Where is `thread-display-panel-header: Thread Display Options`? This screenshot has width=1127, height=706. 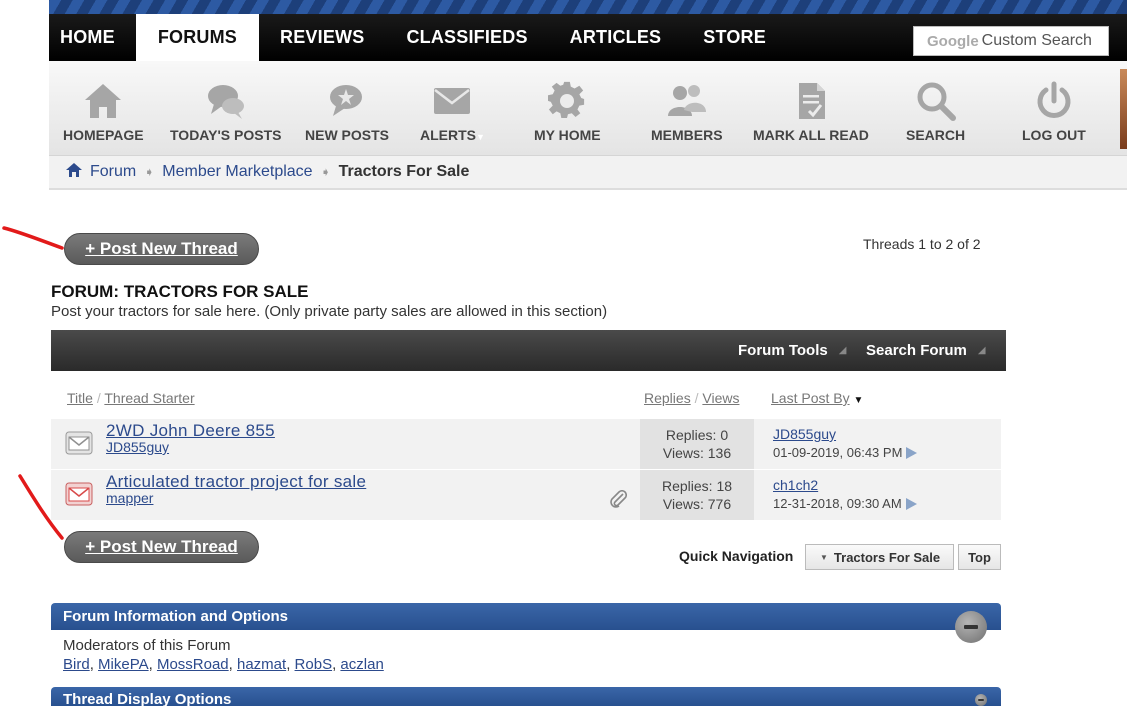
thread-display-panel-header: Thread Display Options is located at coordinates (526, 696).